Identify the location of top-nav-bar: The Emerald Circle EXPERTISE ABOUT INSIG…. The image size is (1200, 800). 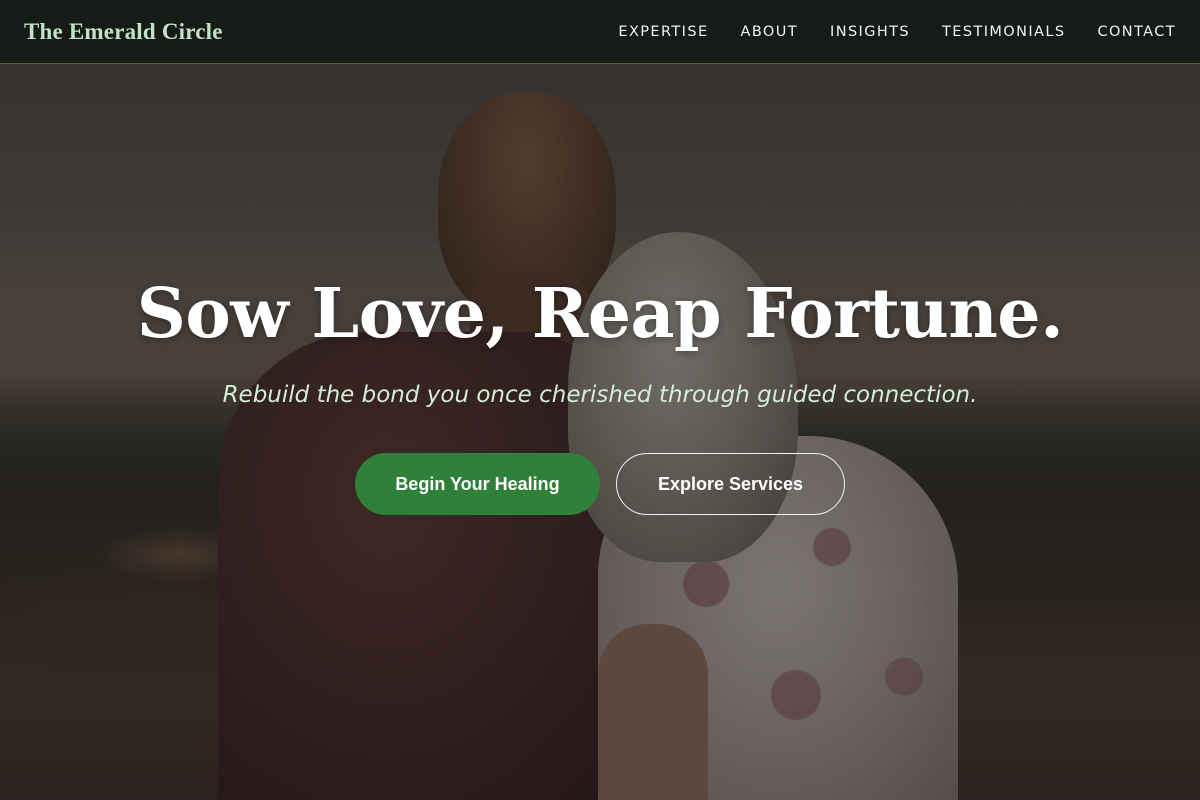
(600, 32).